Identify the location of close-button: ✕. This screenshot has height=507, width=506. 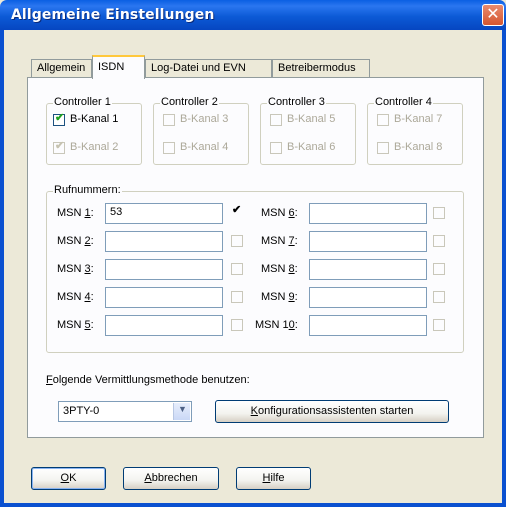
(493, 15).